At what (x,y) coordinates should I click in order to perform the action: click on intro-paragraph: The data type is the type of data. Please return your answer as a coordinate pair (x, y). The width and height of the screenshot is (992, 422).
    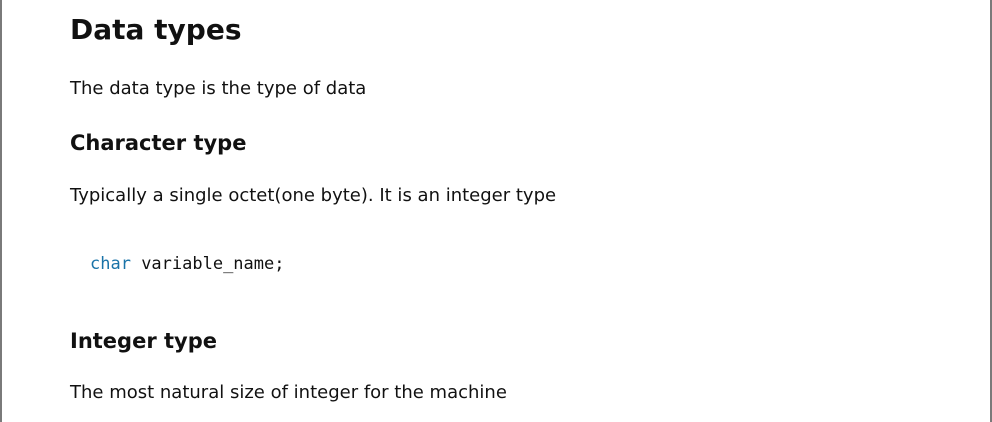
    Looking at the image, I should click on (218, 88).